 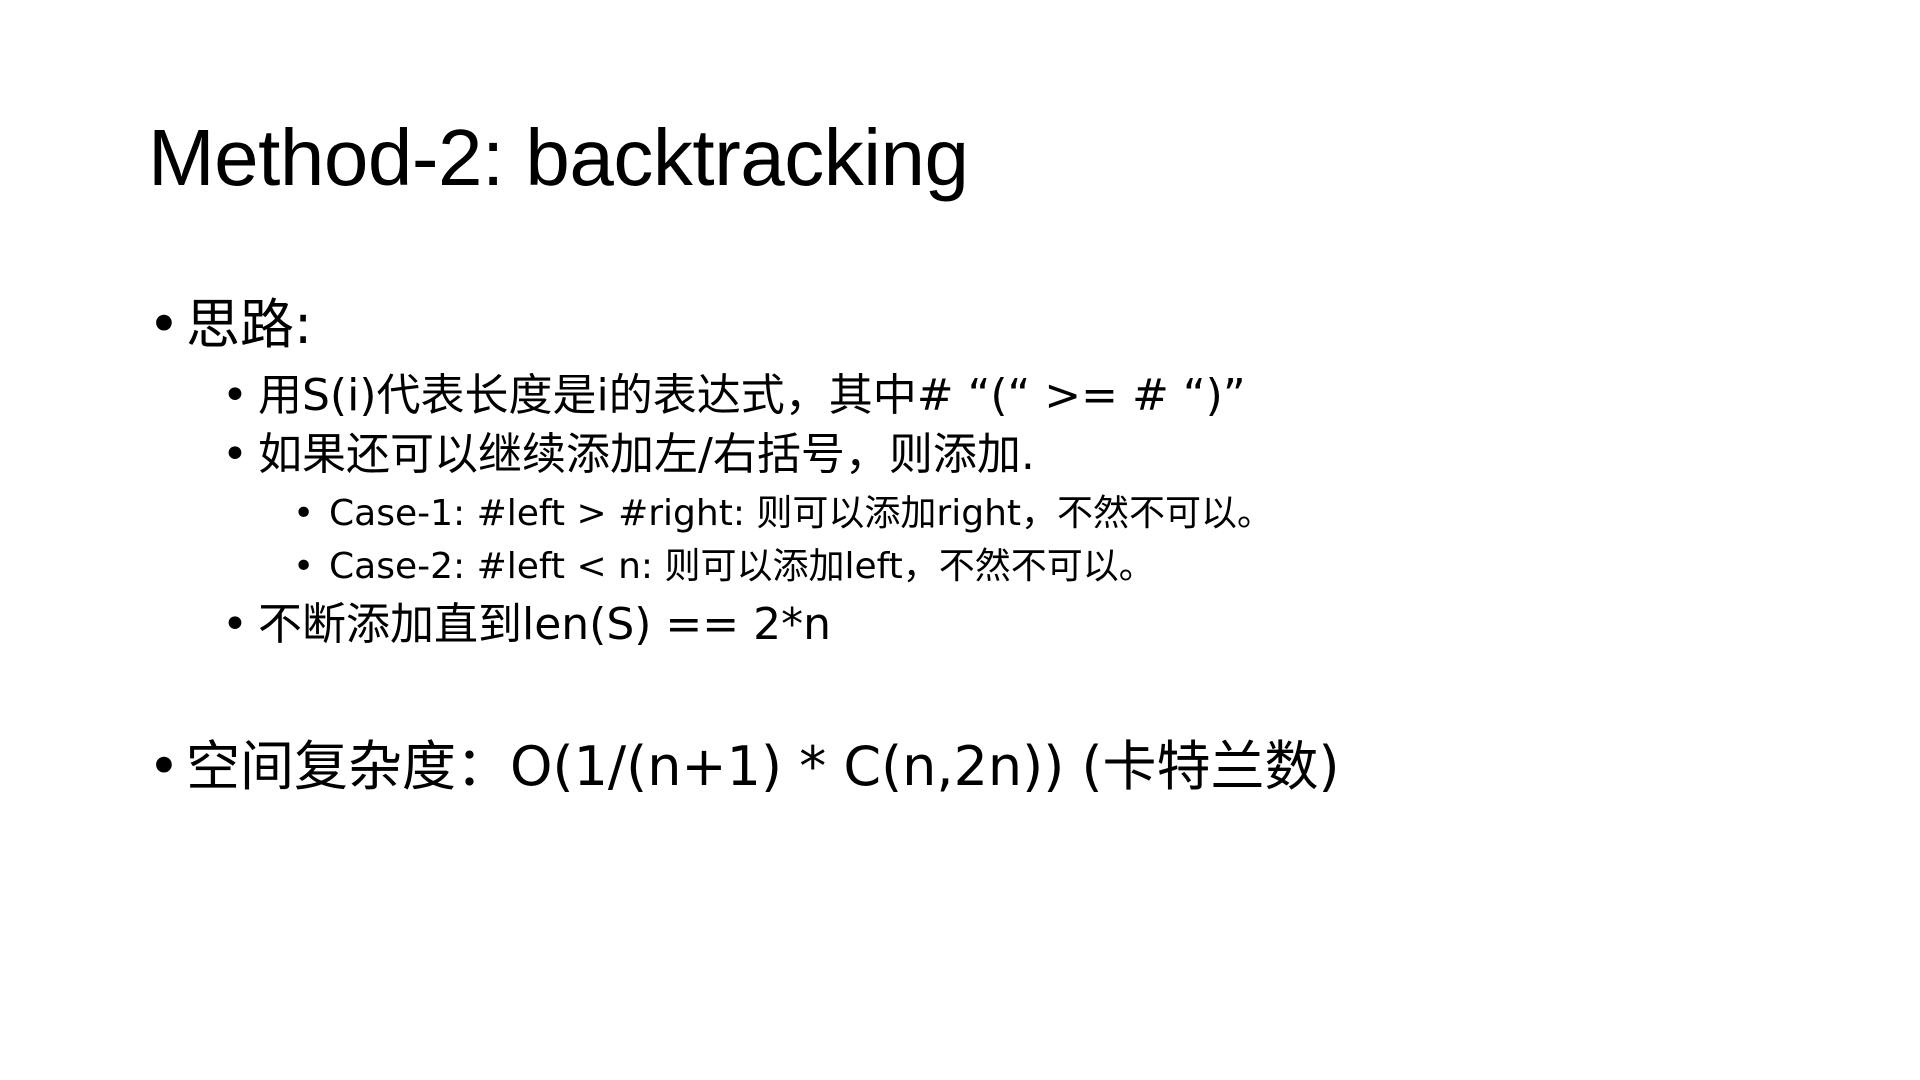 What do you see at coordinates (744, 767) in the screenshot?
I see `bullet-item-space-complexity: • 空间复杂度：O(1/(n+1) * C(n,2n)) (卡特兰数)` at bounding box center [744, 767].